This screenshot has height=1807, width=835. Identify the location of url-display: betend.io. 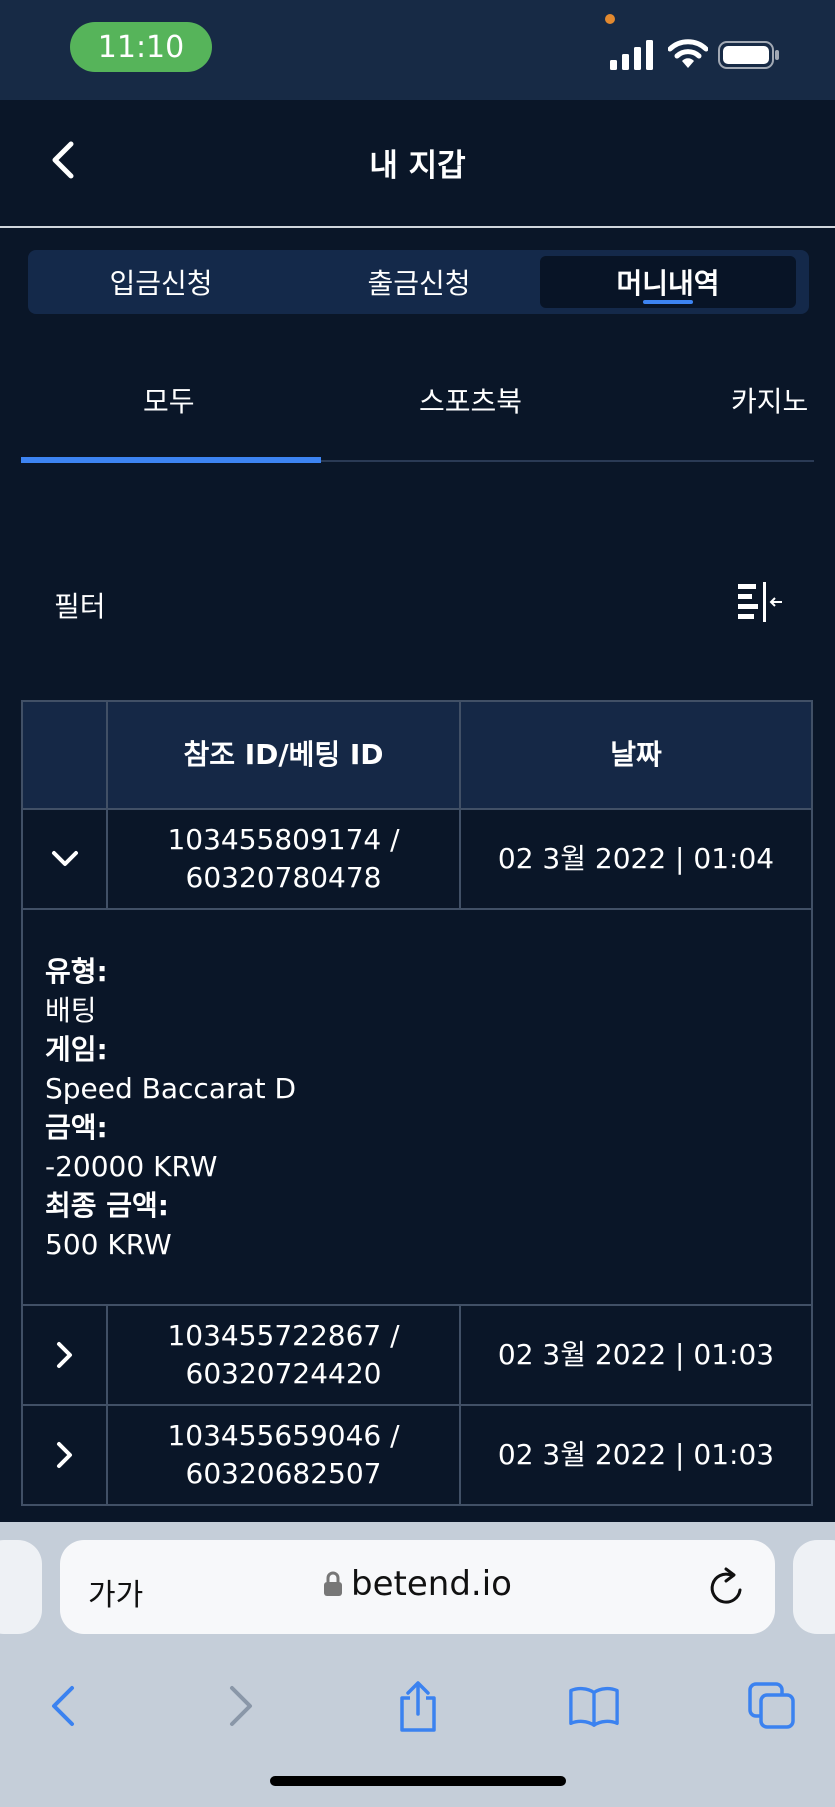
(417, 1584).